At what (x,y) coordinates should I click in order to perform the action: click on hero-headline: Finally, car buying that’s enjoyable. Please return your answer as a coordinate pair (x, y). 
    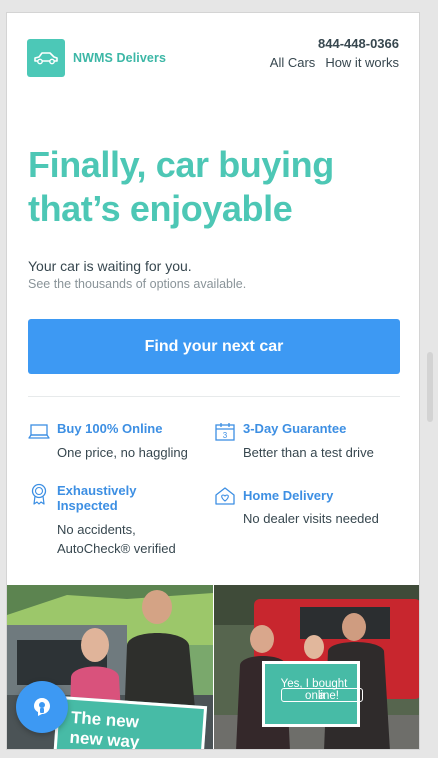
    Looking at the image, I should click on (218, 187).